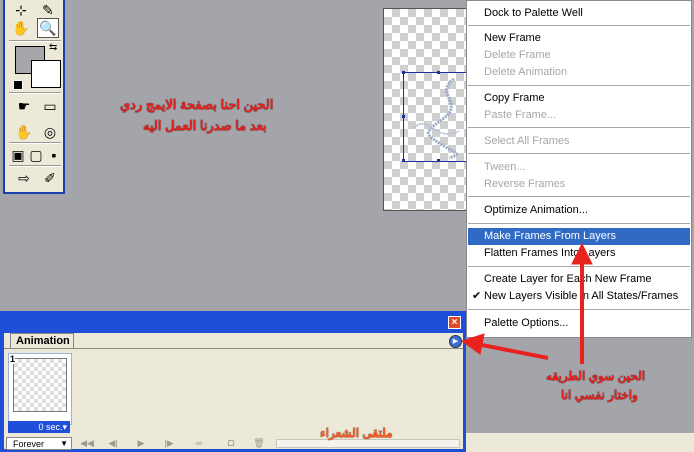  What do you see at coordinates (582, 303) in the screenshot?
I see `arrow-to-menu-item` at bounding box center [582, 303].